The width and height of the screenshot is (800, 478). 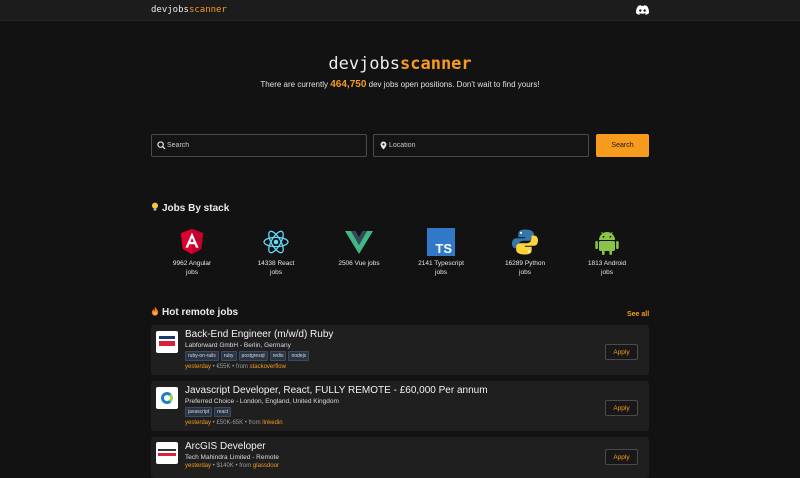 What do you see at coordinates (225, 446) in the screenshot?
I see `job-title: ArcGIS Developer` at bounding box center [225, 446].